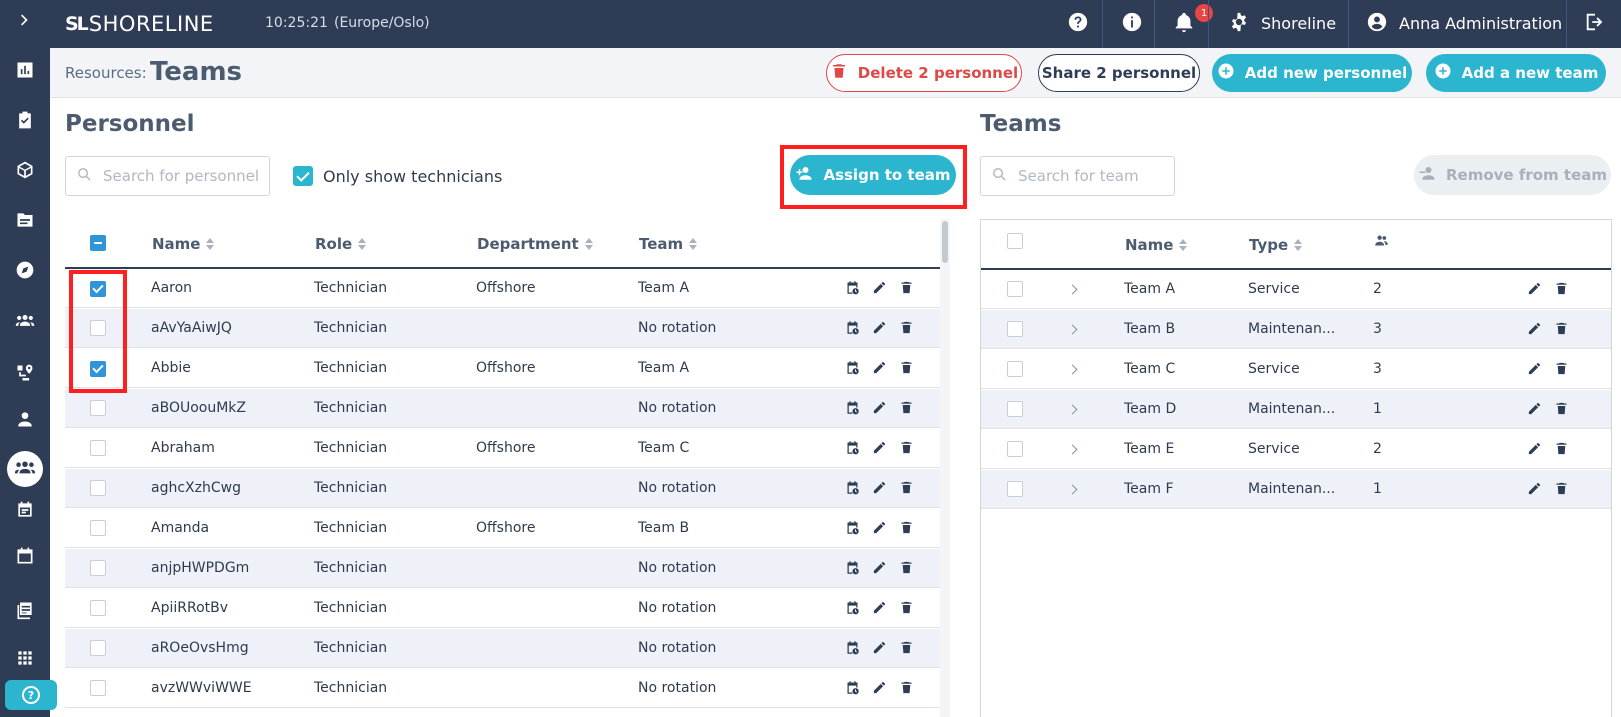  What do you see at coordinates (1276, 245) in the screenshot?
I see `column-team-type: Type` at bounding box center [1276, 245].